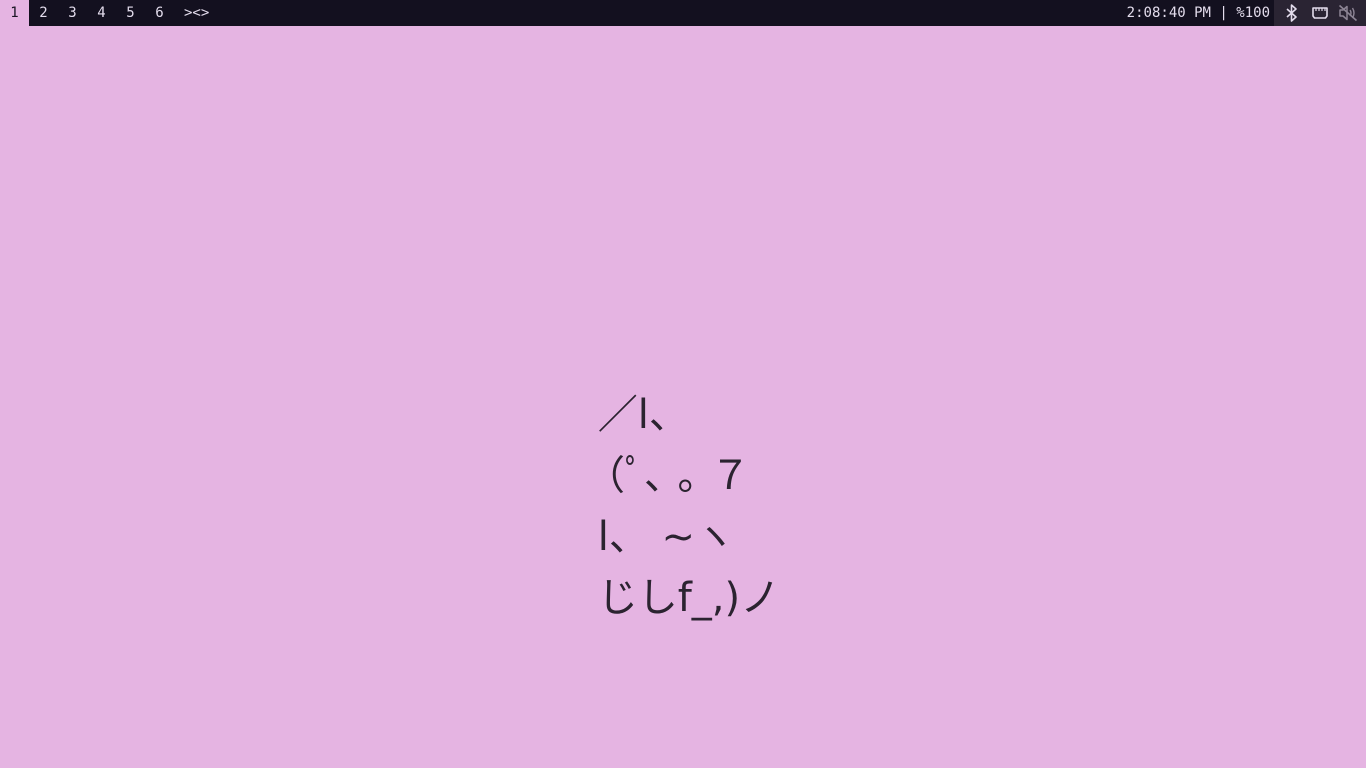 This screenshot has width=1366, height=768. I want to click on status-text: 2:08:40 PM | %100, so click(1200, 13).